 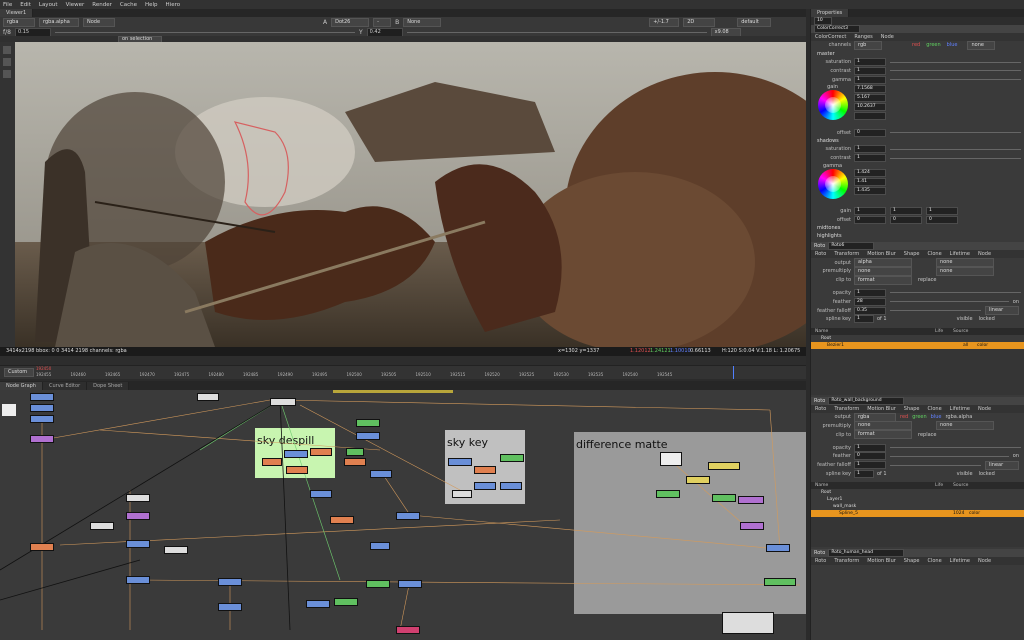 I want to click on master-gain-alpha, so click(x=870, y=116).